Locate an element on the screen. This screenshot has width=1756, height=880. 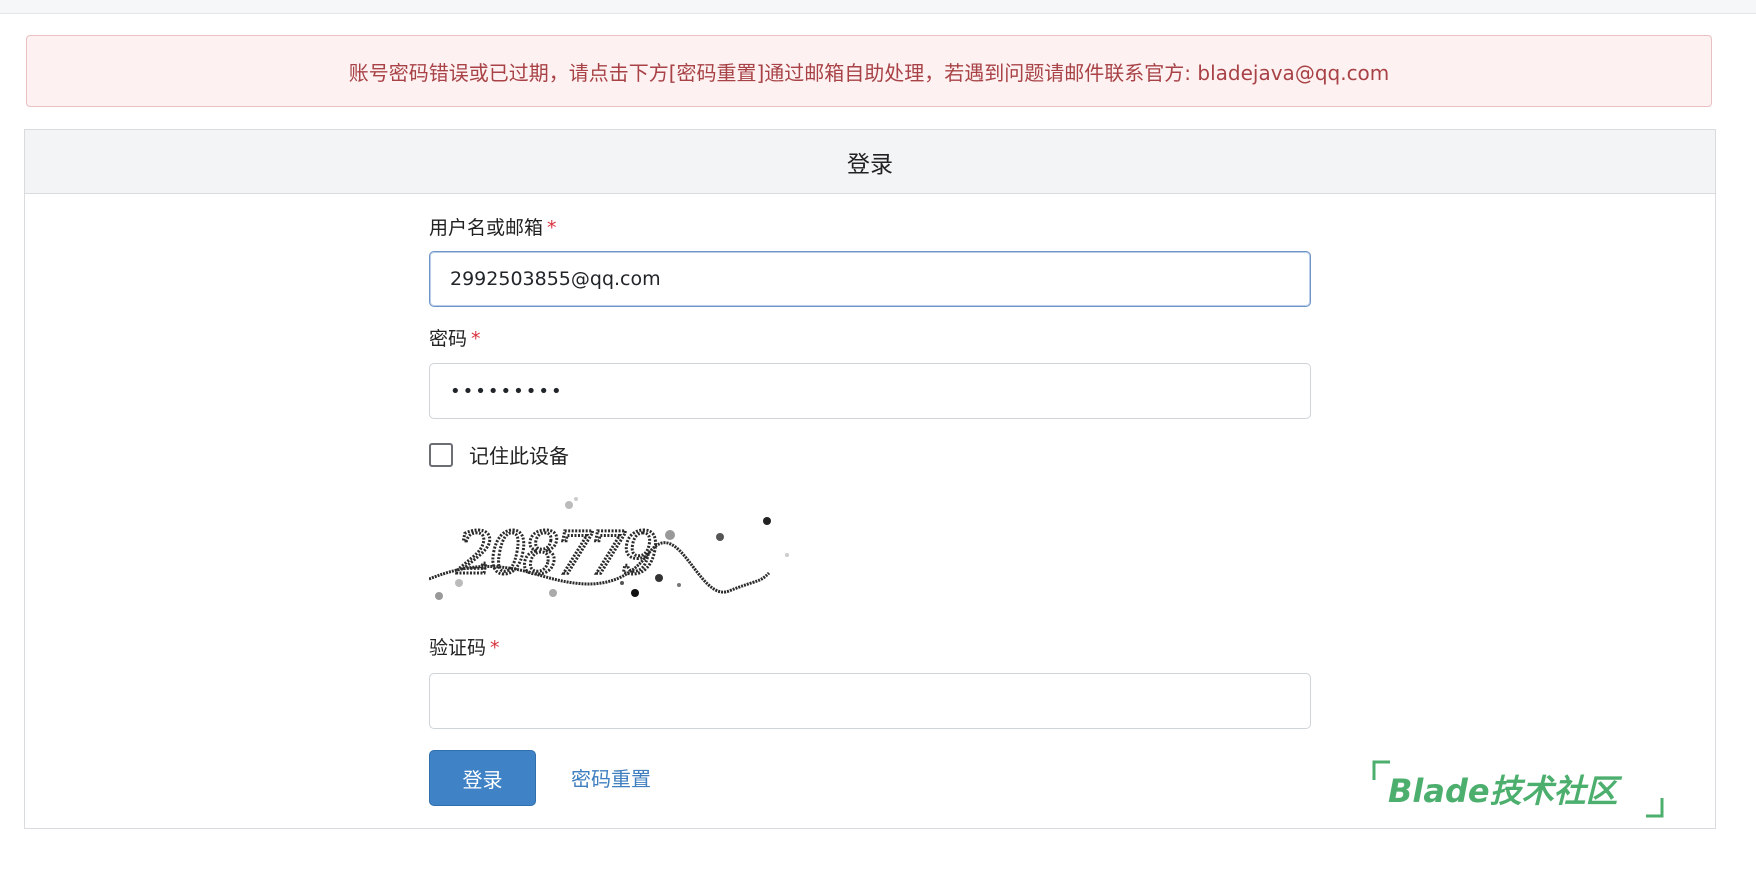
captcha-label: 验证码 * is located at coordinates (464, 646).